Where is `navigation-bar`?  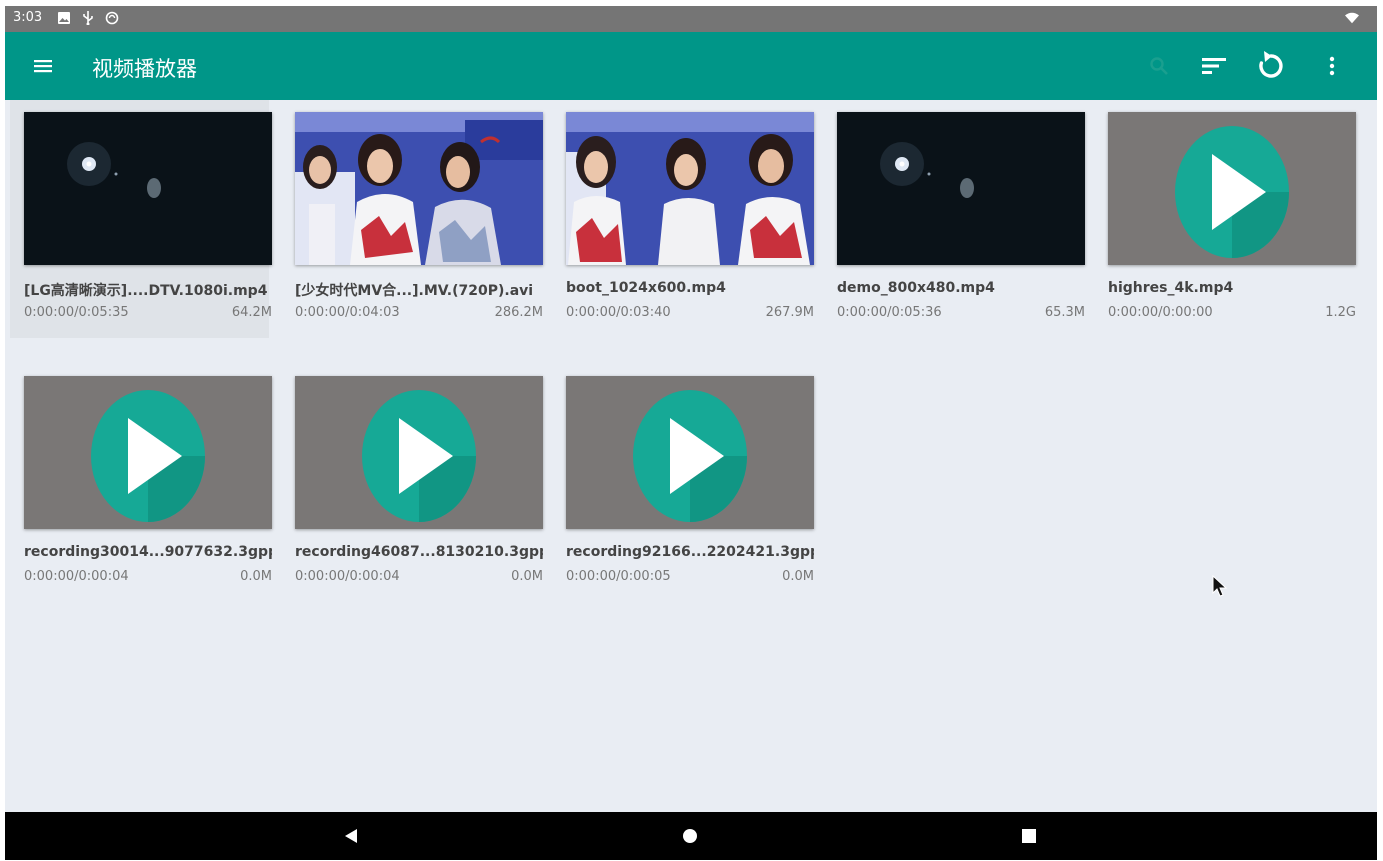
navigation-bar is located at coordinates (691, 836).